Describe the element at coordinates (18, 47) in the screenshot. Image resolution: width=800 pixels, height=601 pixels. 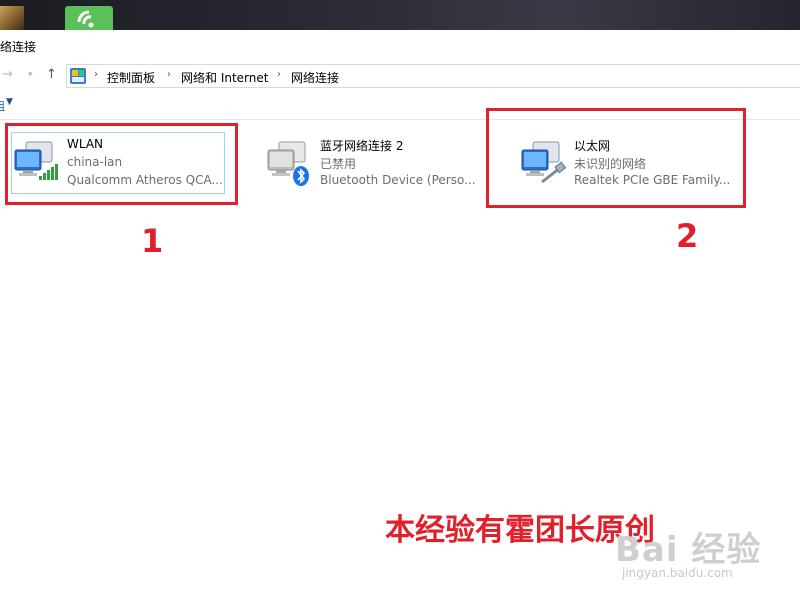
I see `window-title: 络连接` at that location.